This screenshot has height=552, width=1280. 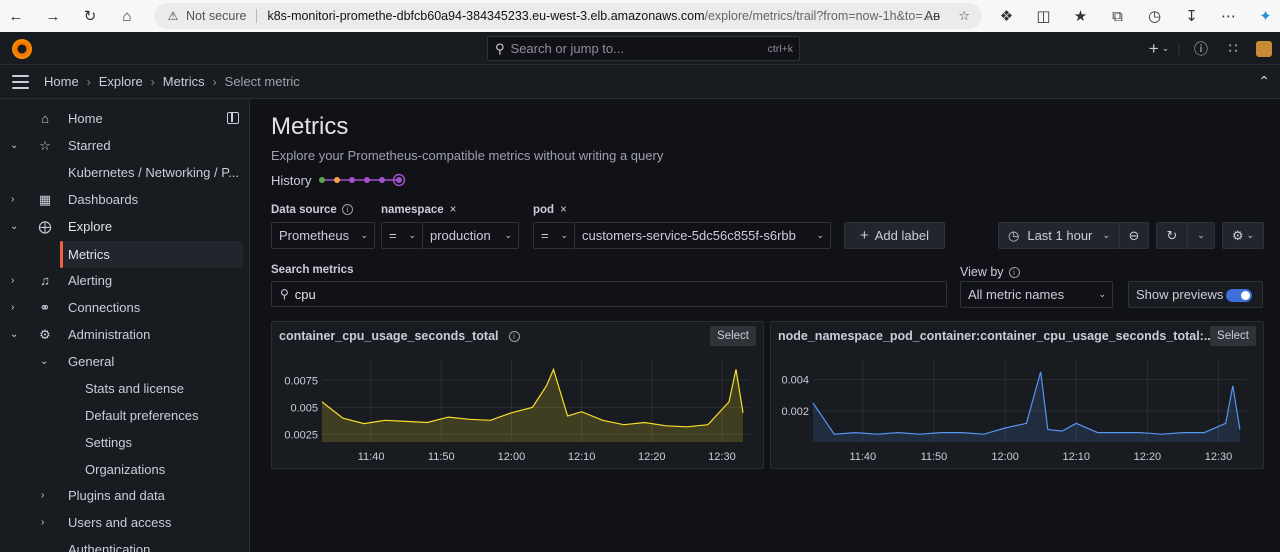 What do you see at coordinates (1134, 235) in the screenshot?
I see `zoom-out-button: ⊖` at bounding box center [1134, 235].